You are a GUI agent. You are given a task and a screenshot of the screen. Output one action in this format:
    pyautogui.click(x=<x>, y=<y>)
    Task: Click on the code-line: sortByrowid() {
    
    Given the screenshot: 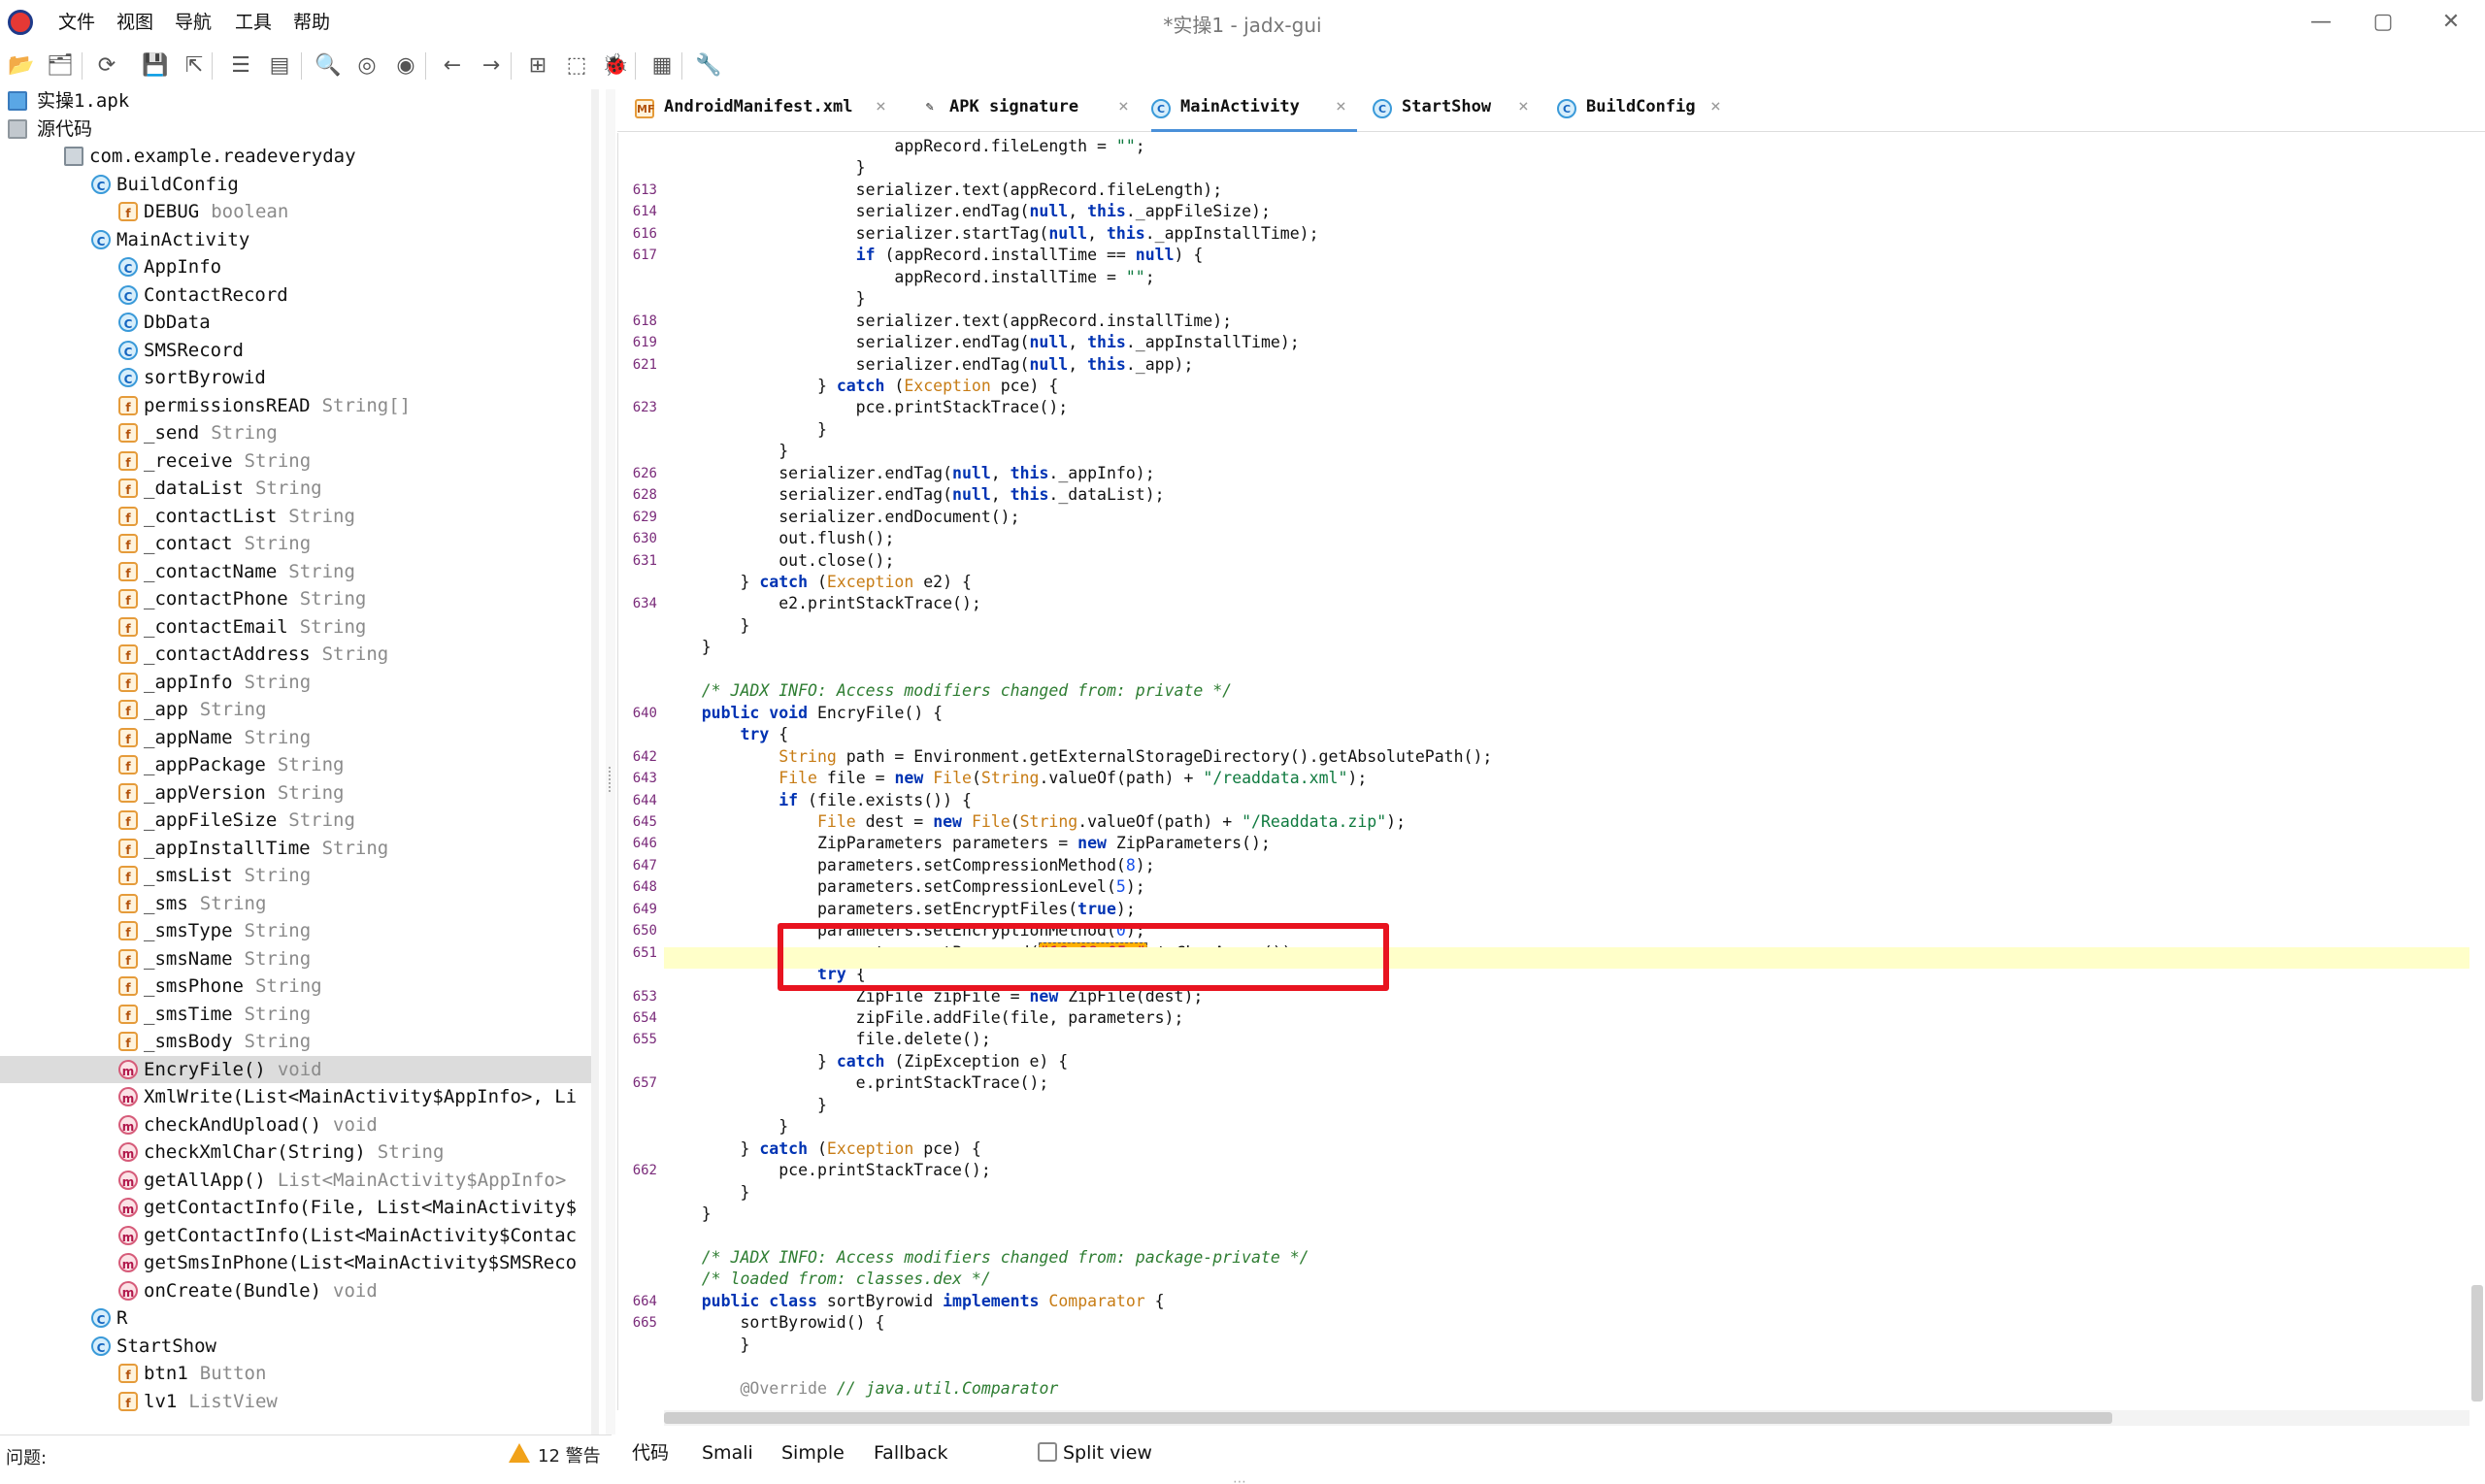 What is the action you would take?
    pyautogui.click(x=774, y=1323)
    